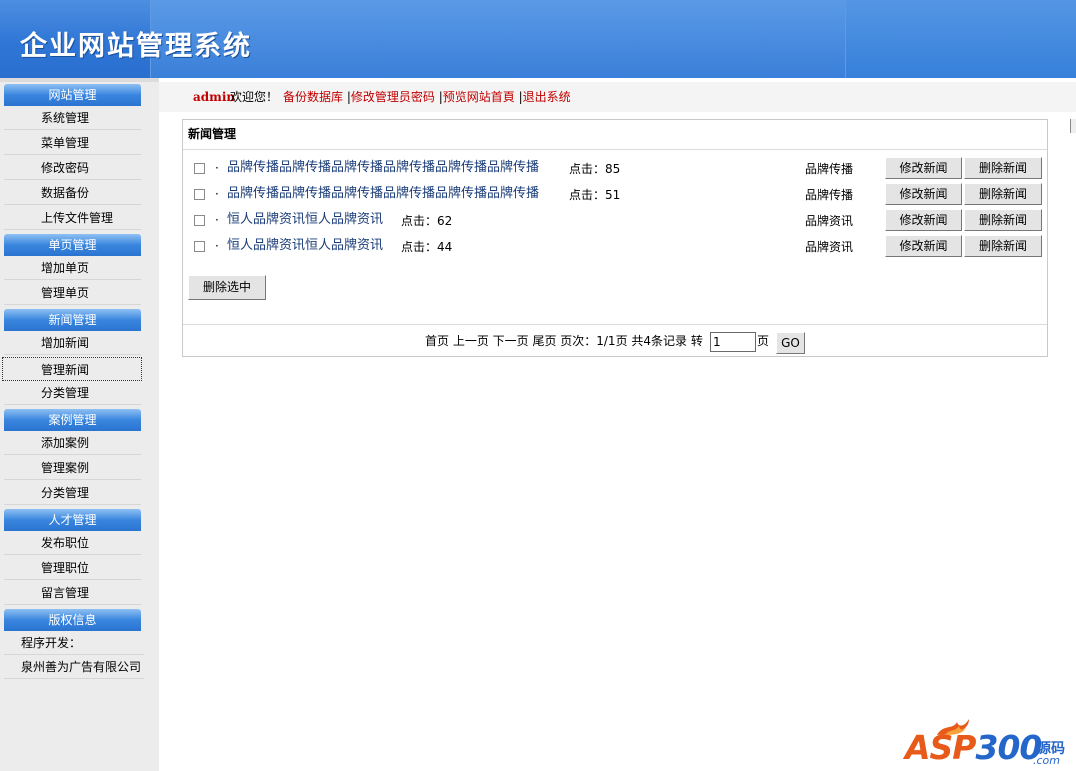  Describe the element at coordinates (72, 218) in the screenshot. I see `sidebar-item-upload: 上传文件管理` at that location.